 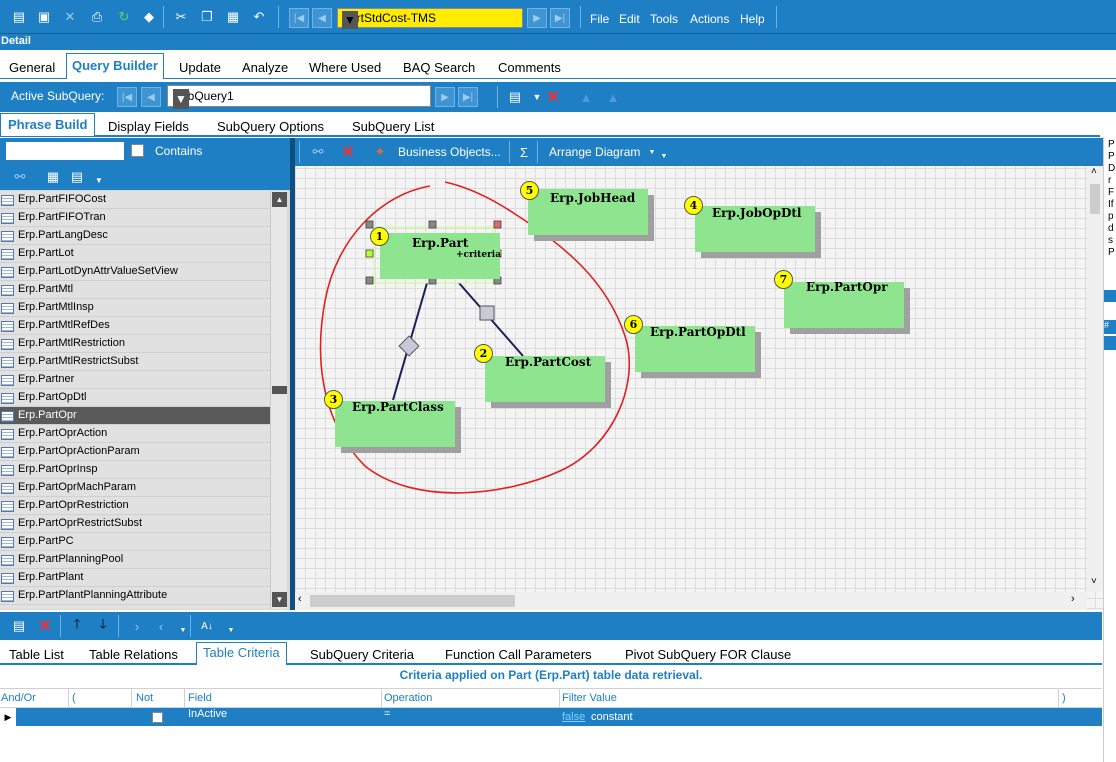 I want to click on arrow-up-icon: 🡑, so click(x=77, y=625).